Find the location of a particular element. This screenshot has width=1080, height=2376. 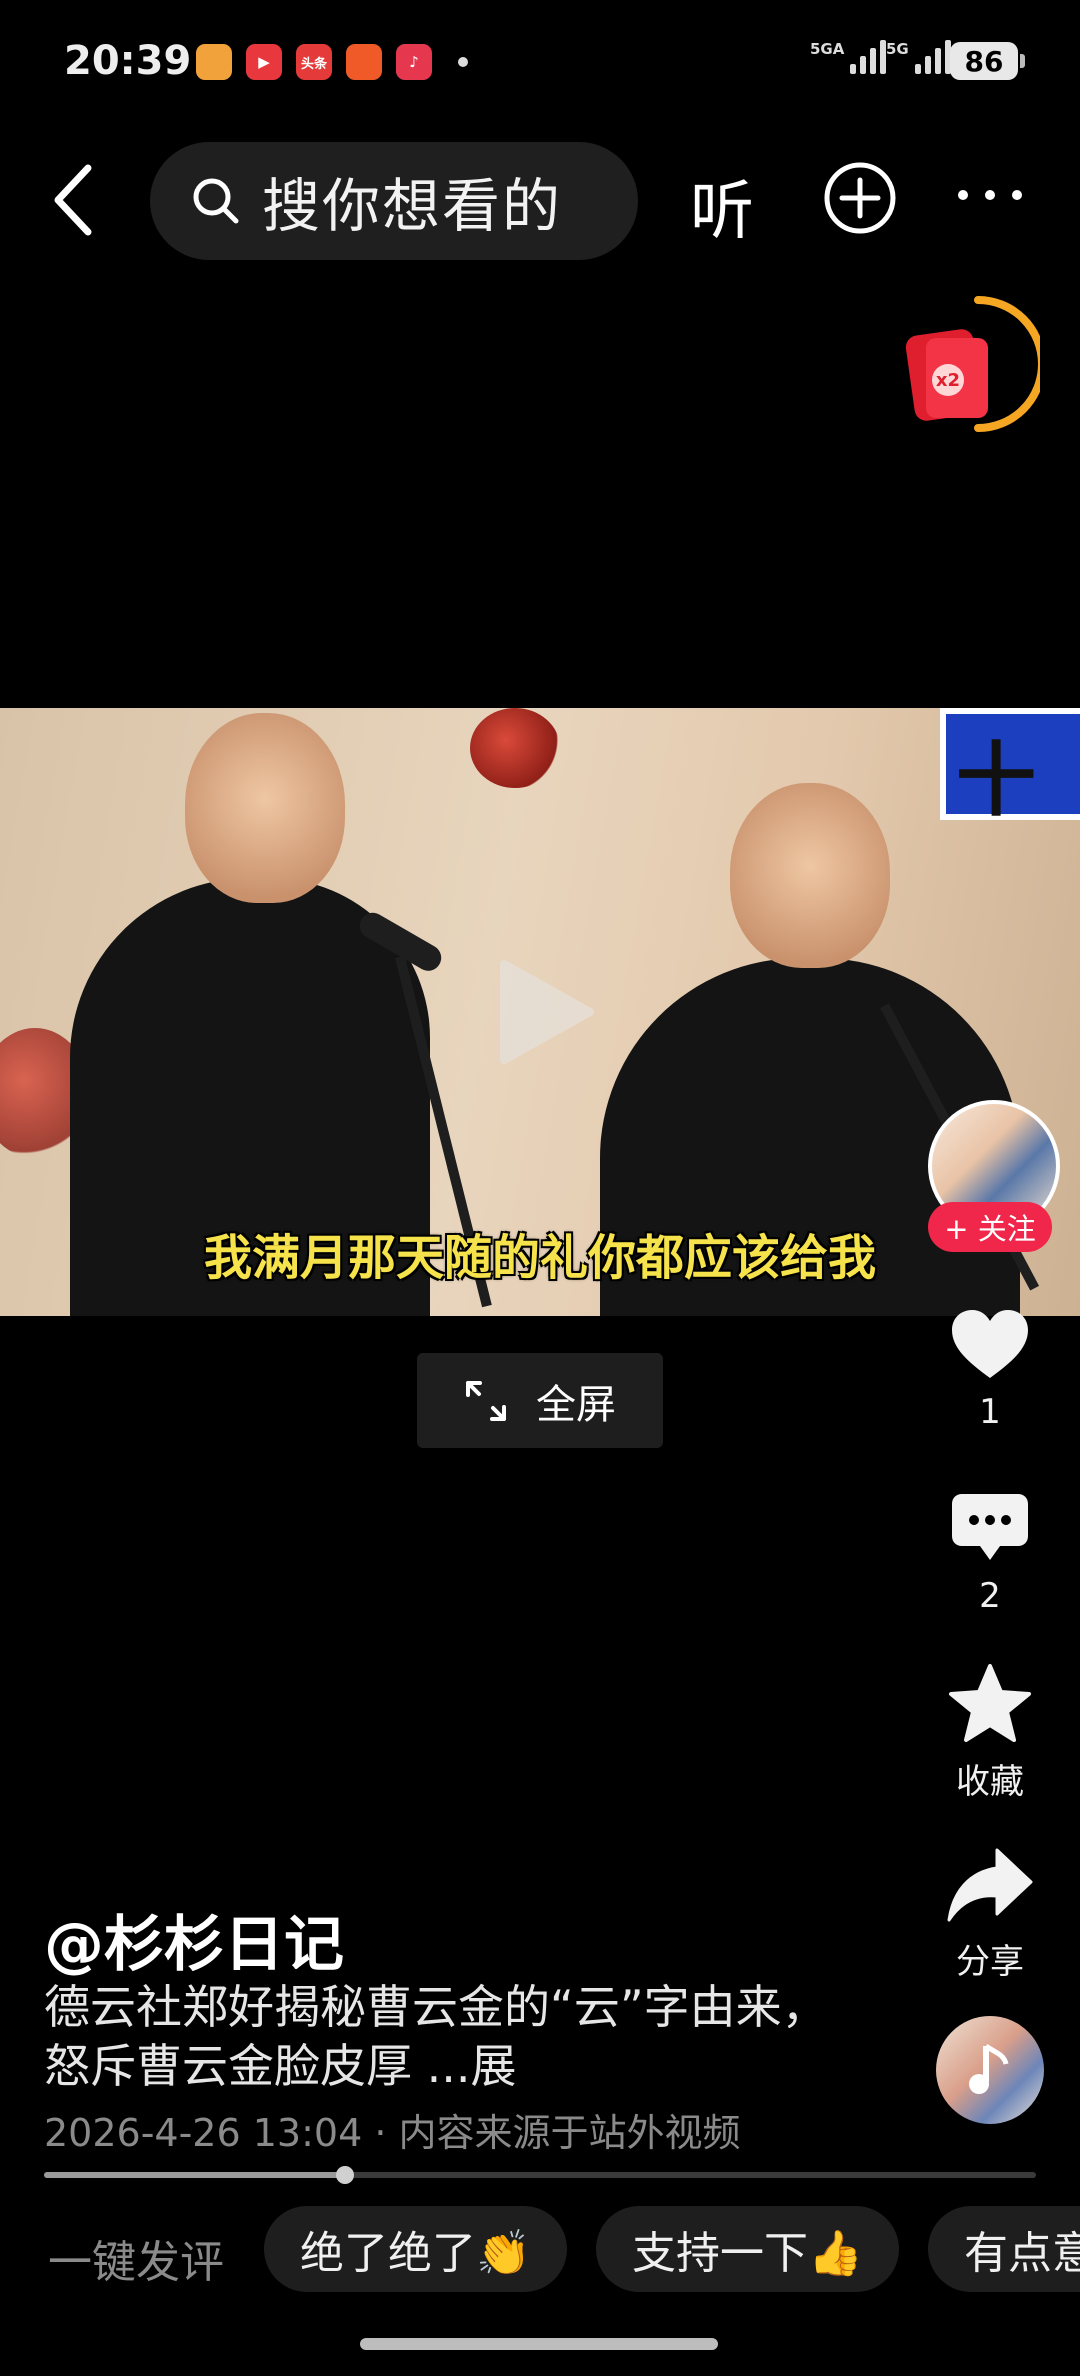

search-bar: 搜你想看的 is located at coordinates (394, 201).